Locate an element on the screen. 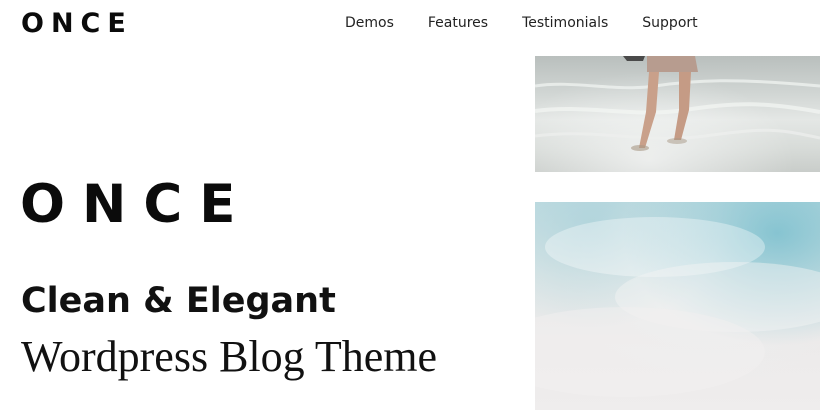  nav-link-demos: Demos is located at coordinates (369, 23).